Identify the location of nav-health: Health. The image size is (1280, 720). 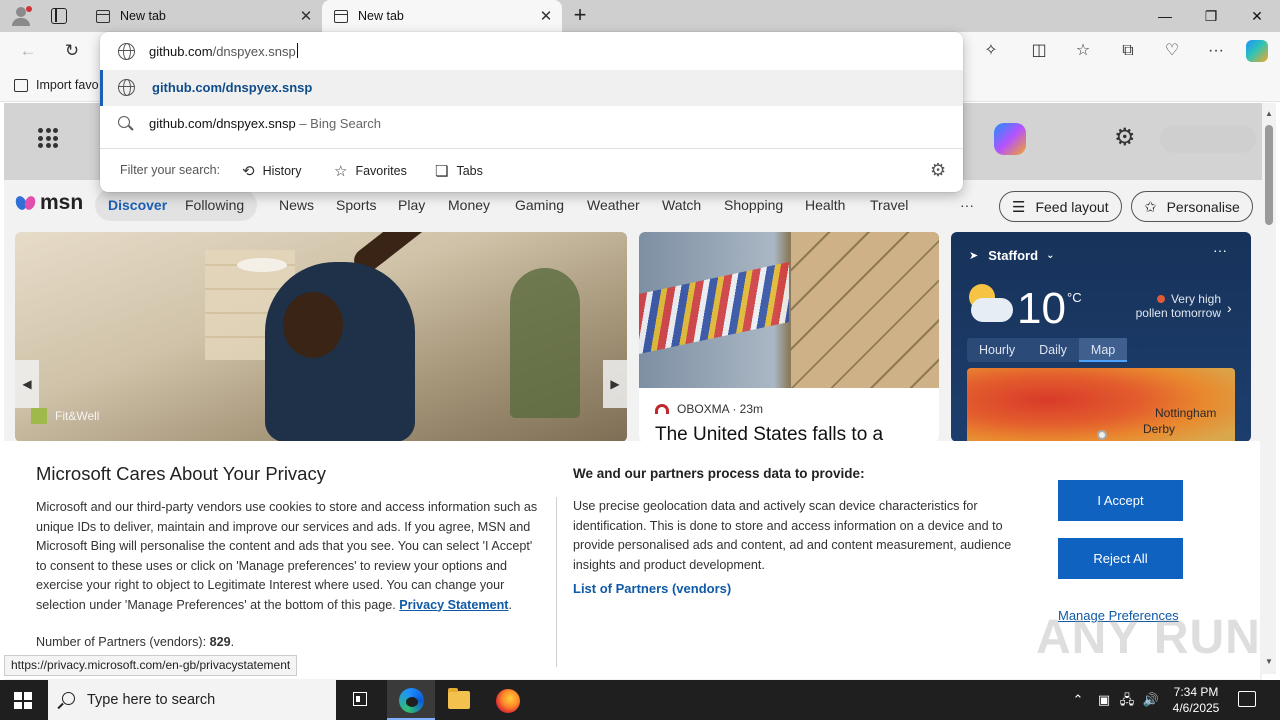
(825, 205).